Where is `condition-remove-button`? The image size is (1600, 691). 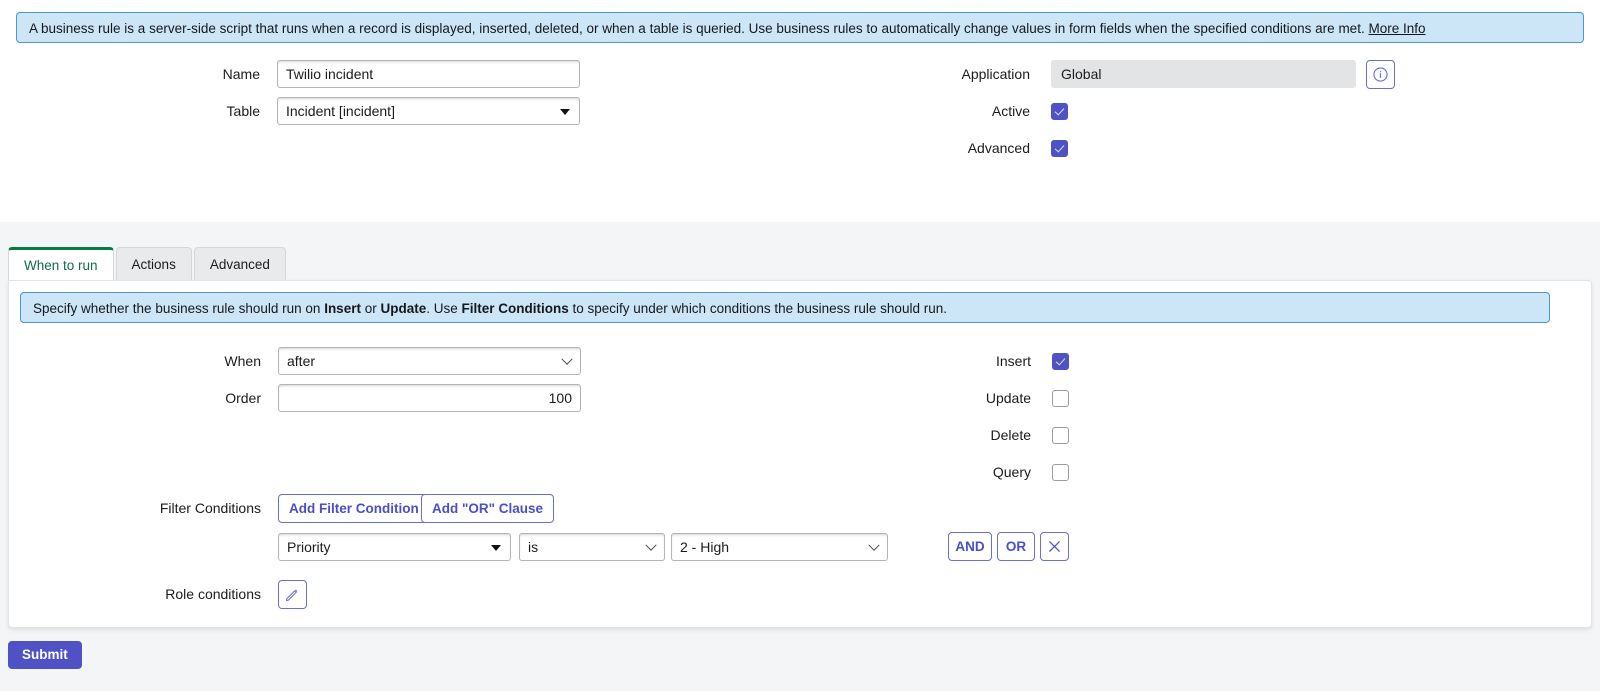 condition-remove-button is located at coordinates (1054, 546).